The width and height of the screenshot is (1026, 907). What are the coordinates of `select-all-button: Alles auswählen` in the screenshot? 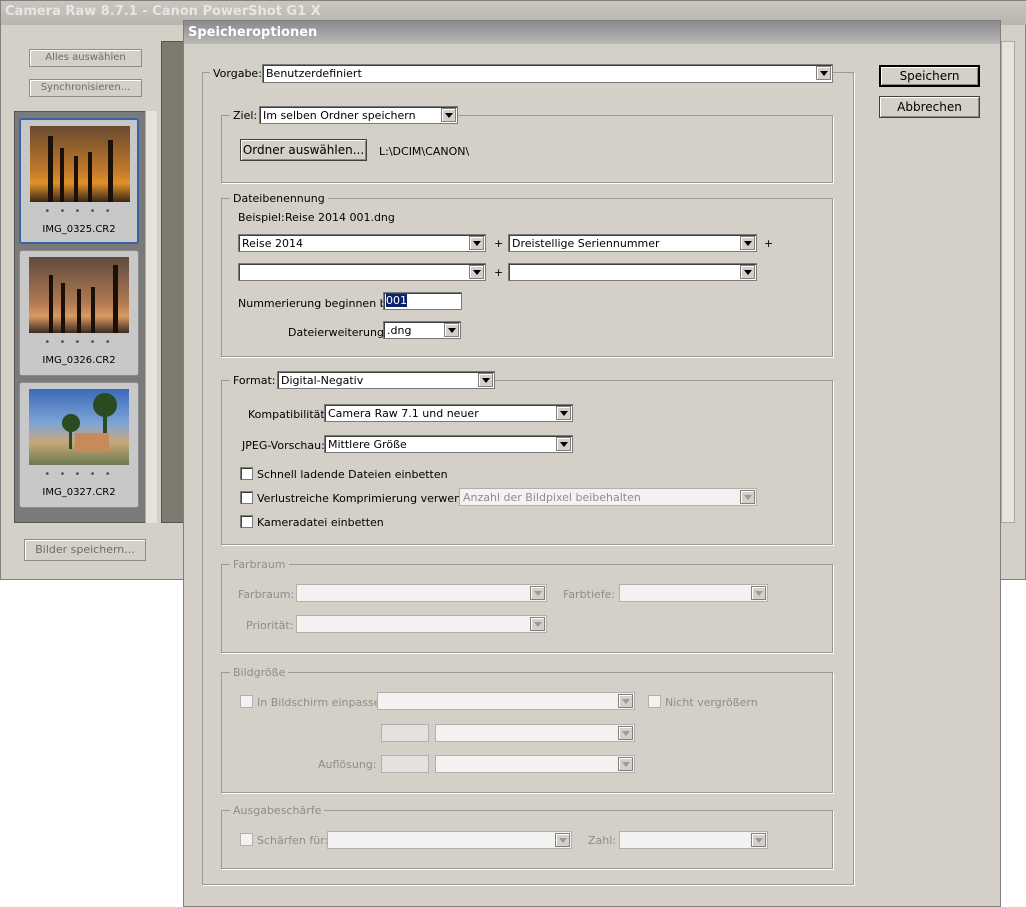 It's located at (85, 58).